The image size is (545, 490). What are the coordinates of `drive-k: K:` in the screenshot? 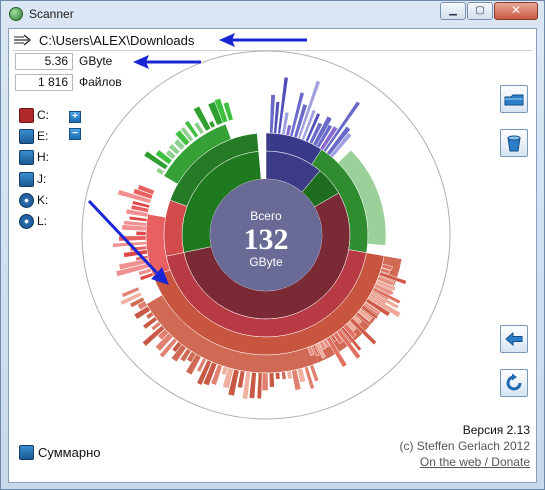 It's located at (33, 200).